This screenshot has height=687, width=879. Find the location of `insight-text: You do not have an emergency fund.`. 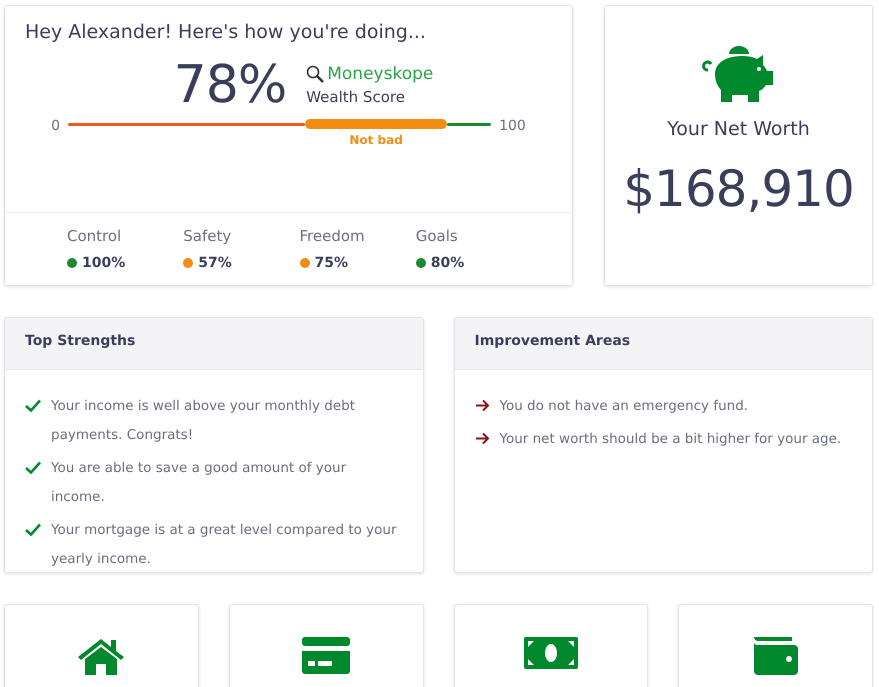

insight-text: You do not have an emergency fund. is located at coordinates (624, 406).